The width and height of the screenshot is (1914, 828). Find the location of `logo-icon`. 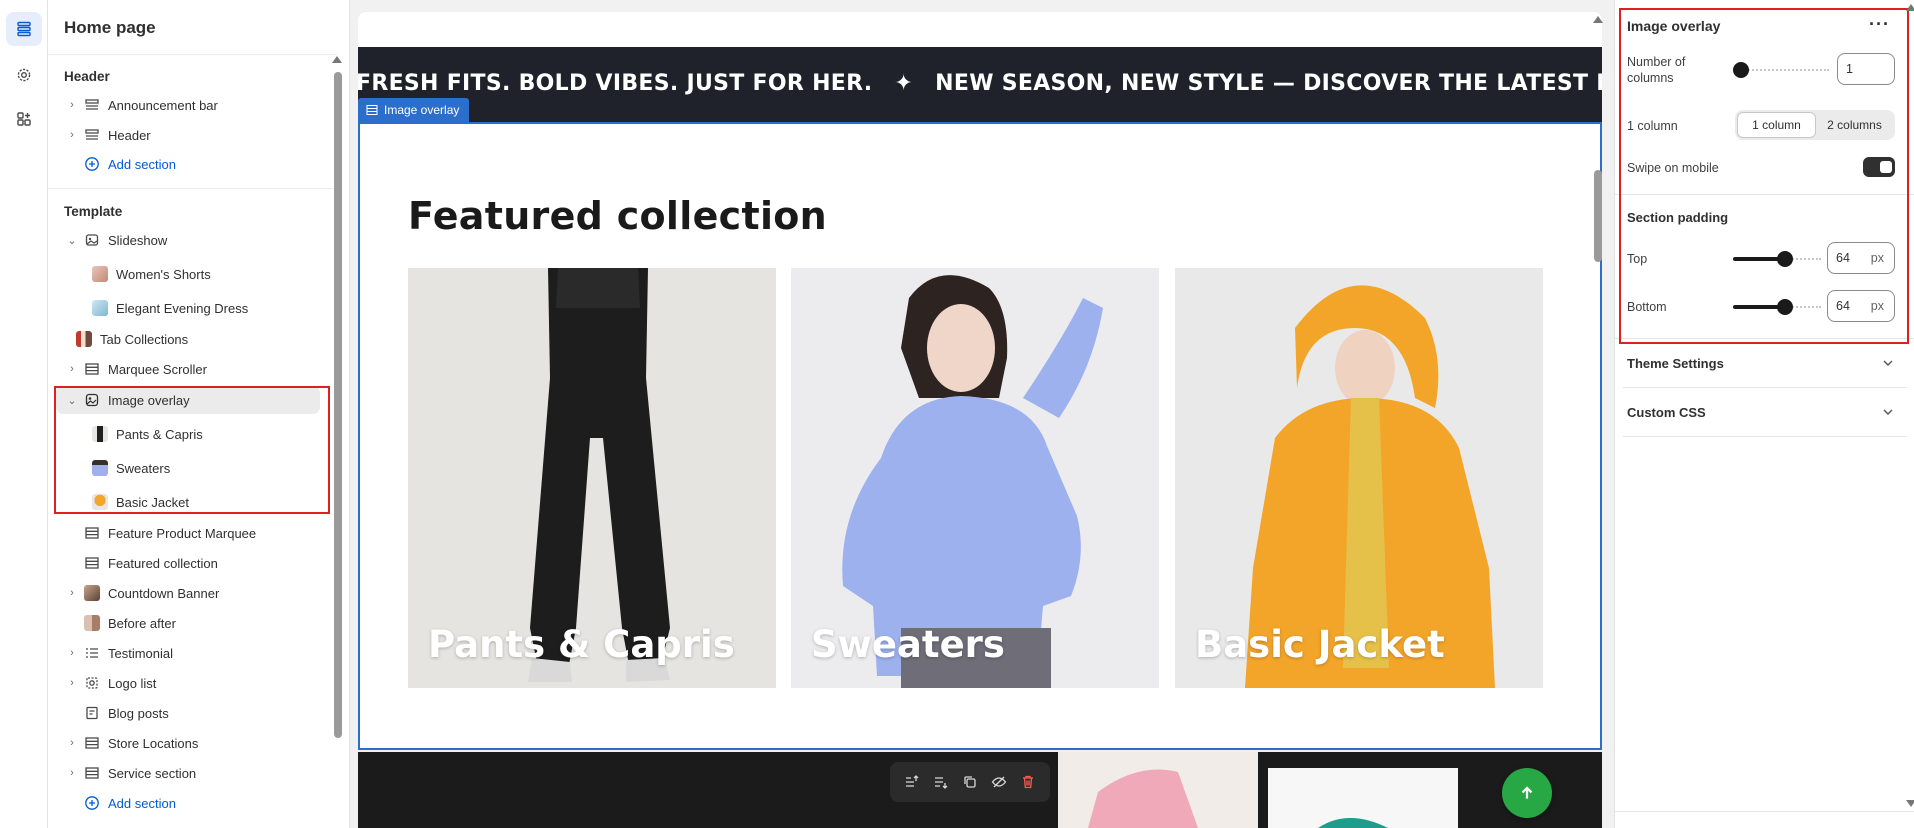

logo-icon is located at coordinates (92, 683).